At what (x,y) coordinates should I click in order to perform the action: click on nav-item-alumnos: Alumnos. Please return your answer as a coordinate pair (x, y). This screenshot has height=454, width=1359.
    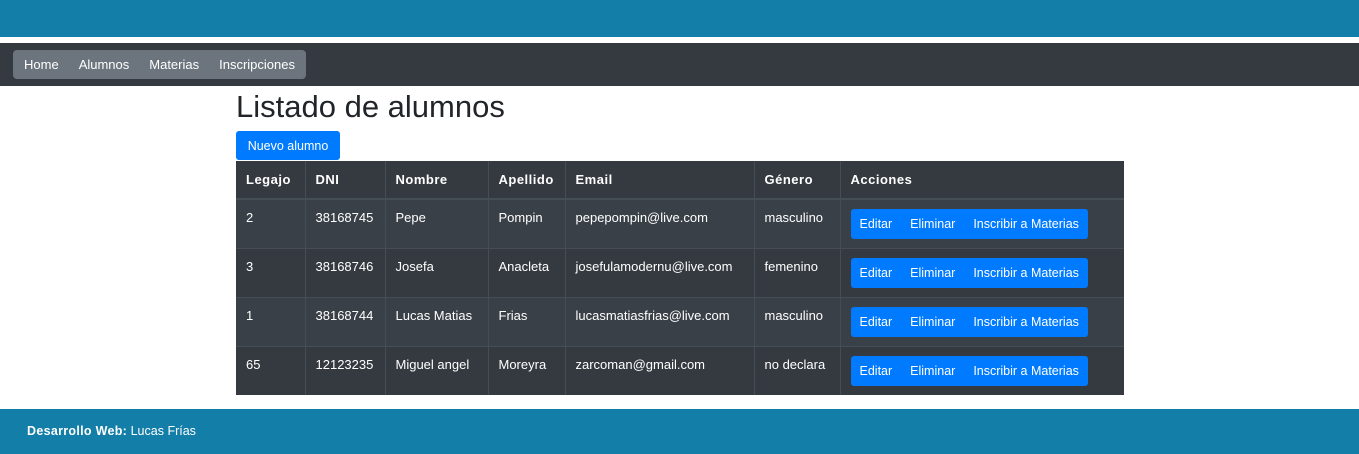
    Looking at the image, I should click on (104, 64).